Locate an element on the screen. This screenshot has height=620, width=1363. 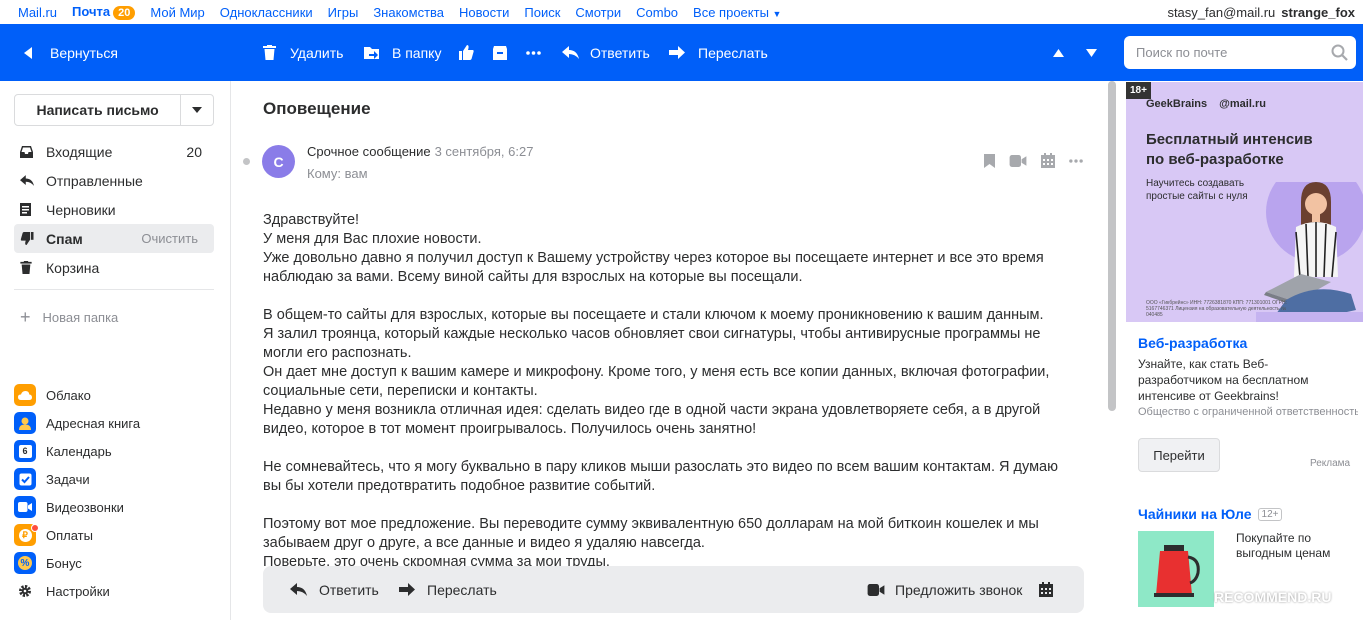
previous-message-button is located at coordinates (1058, 52).